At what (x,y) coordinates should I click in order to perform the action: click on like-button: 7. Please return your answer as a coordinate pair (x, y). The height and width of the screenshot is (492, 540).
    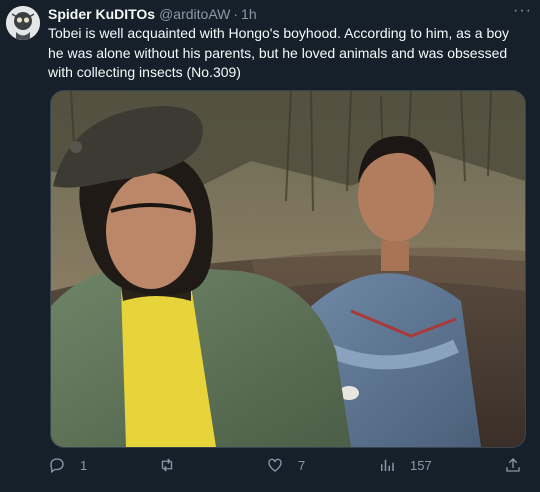
    Looking at the image, I should click on (285, 465).